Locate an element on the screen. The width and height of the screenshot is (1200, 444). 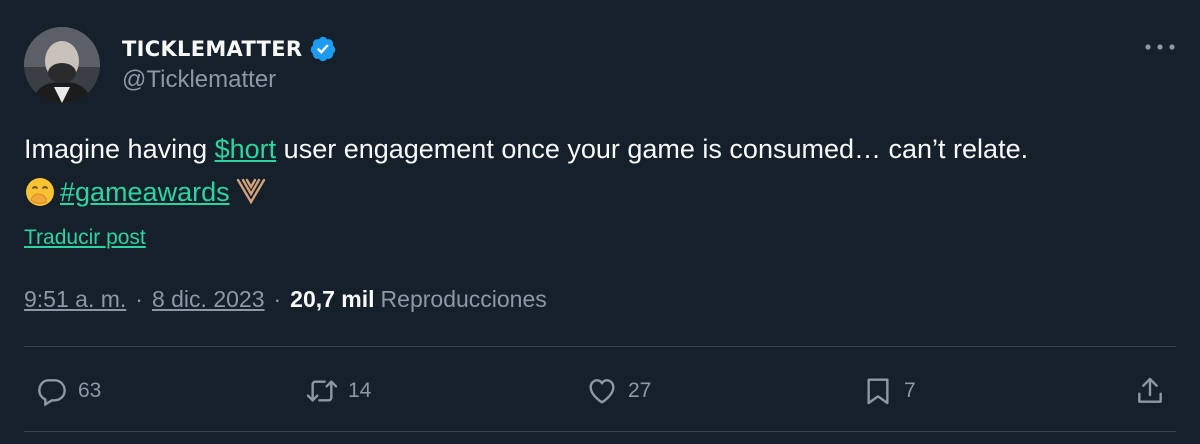
cashtag-link: $hort is located at coordinates (246, 149).